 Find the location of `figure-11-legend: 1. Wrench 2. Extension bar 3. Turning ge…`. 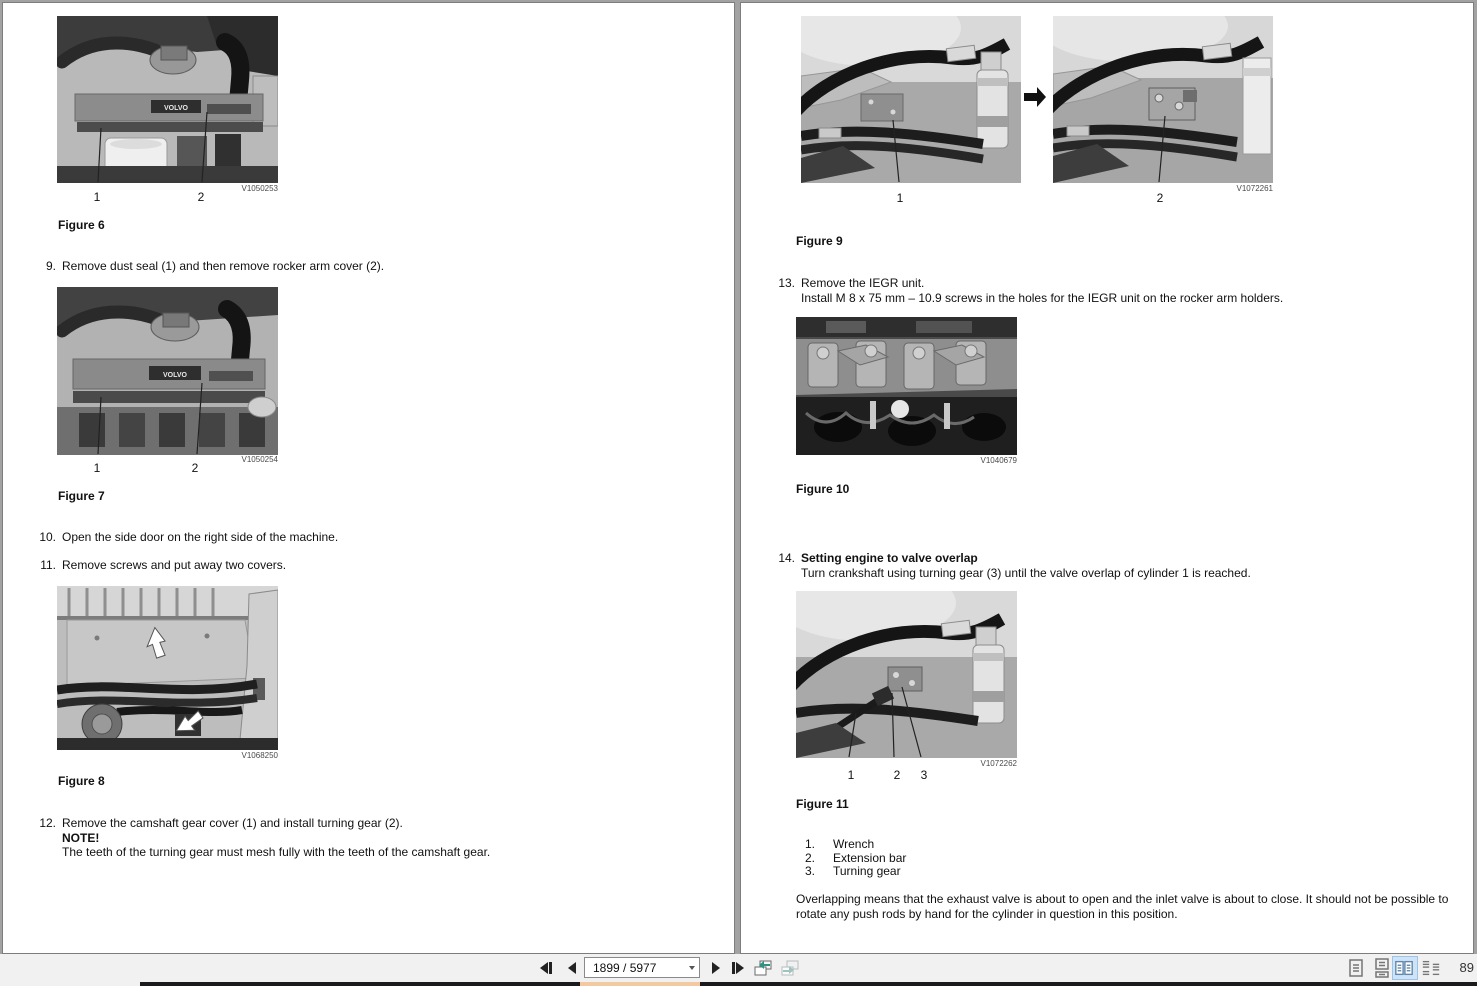

figure-11-legend: 1. Wrench 2. Extension bar 3. Turning ge… is located at coordinates (854, 858).